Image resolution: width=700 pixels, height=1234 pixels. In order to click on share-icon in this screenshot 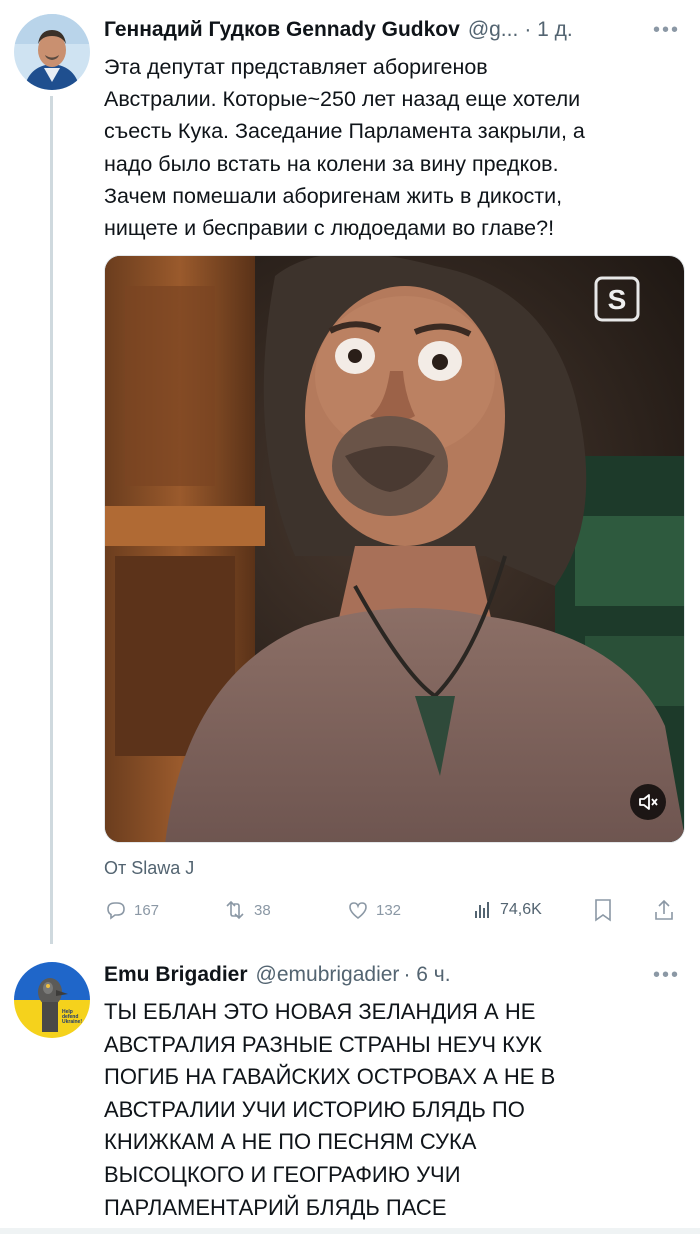, I will do `click(664, 909)`.